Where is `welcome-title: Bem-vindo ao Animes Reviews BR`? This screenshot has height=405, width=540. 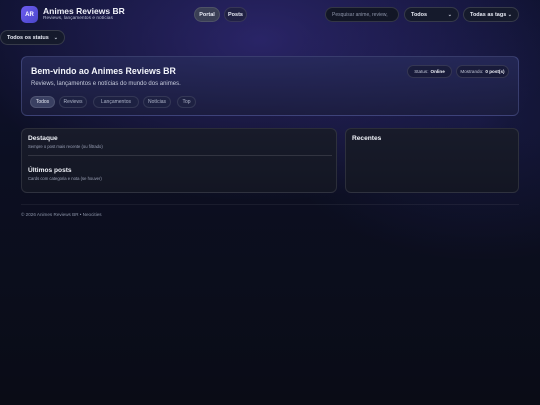
welcome-title: Bem-vindo ao Animes Reviews BR is located at coordinates (103, 71).